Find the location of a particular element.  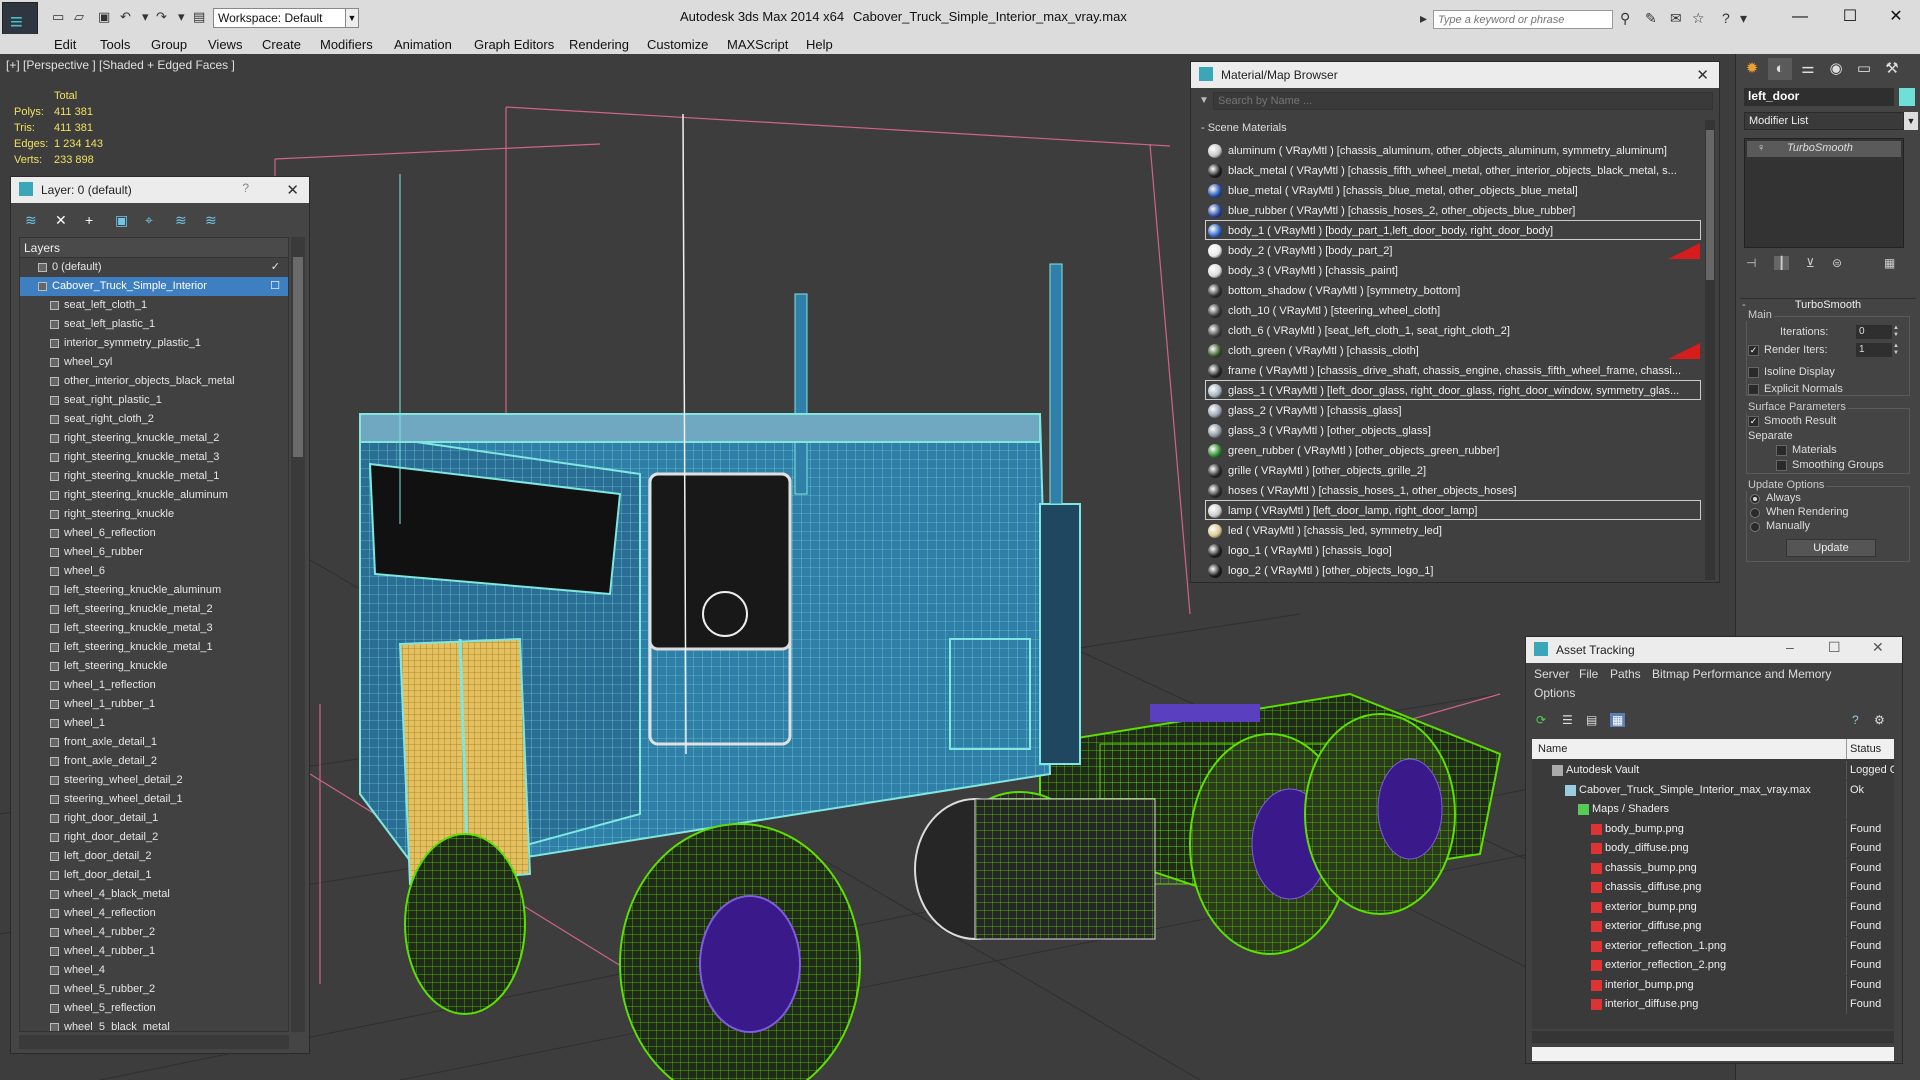

hierarchy-tab-icon: ⚌ is located at coordinates (1808, 69).